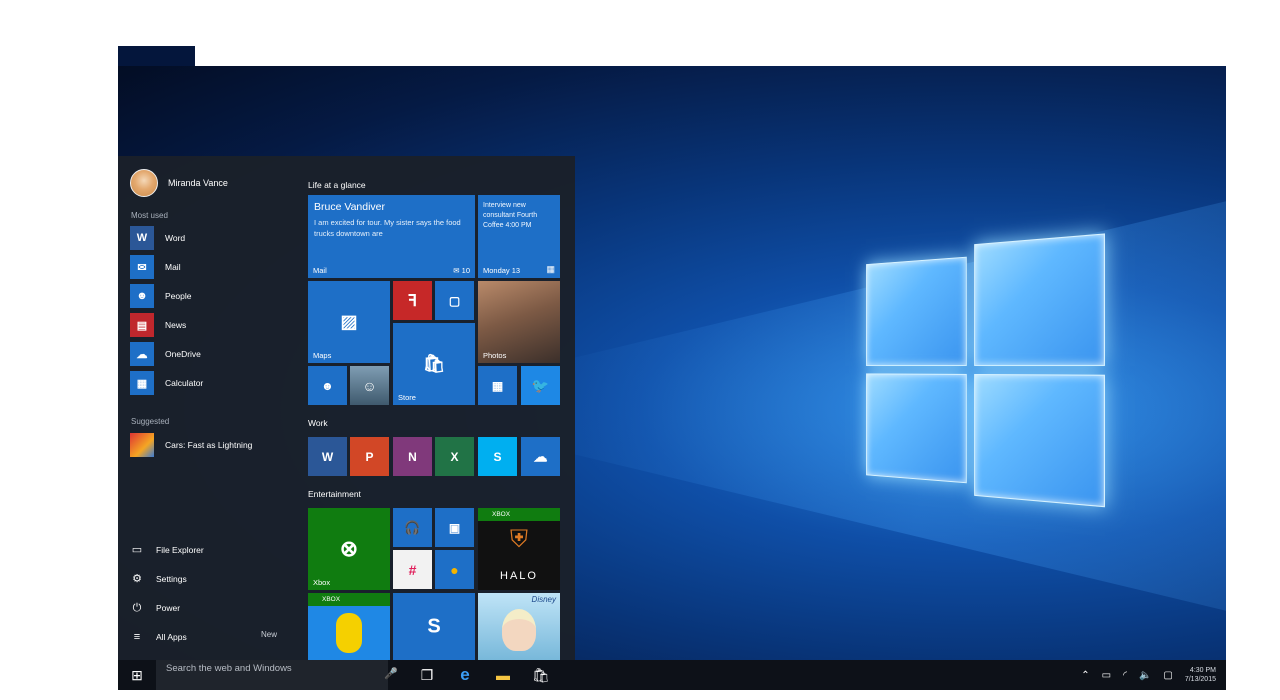 Image resolution: width=1280 pixels, height=700 pixels. I want to click on tile-xbox: ⊗ Xbox, so click(349, 549).